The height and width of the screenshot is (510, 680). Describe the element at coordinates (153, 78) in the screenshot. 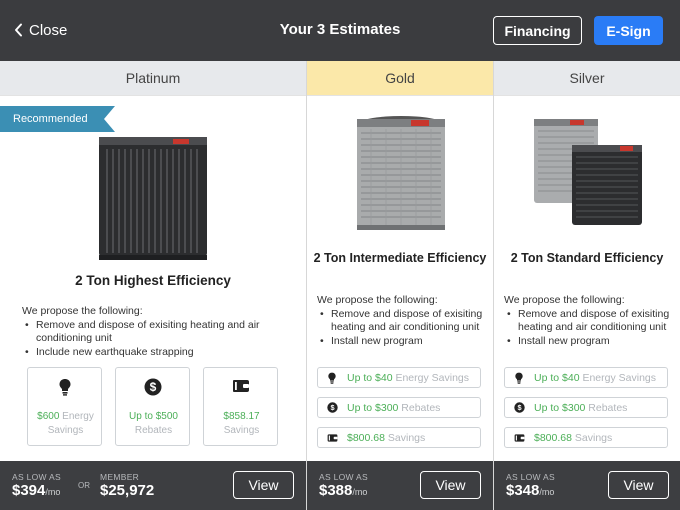

I see `tier-header-platinum: Platinum` at that location.